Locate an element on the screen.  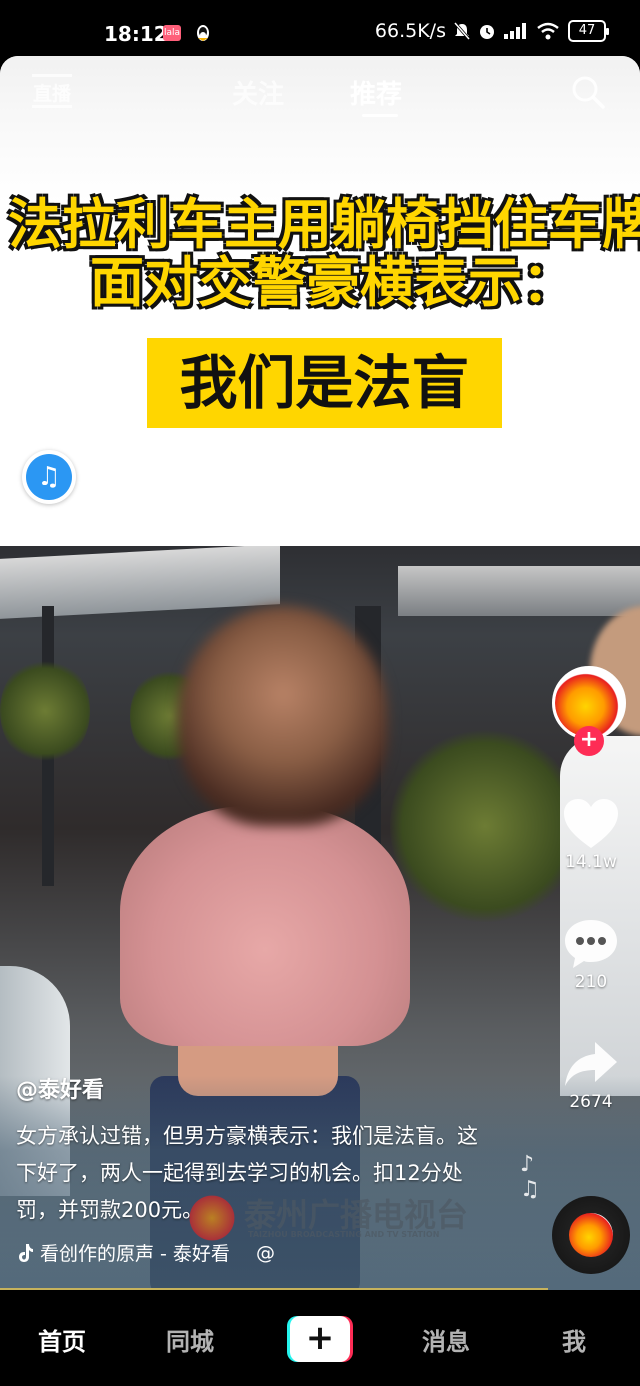
nav-me: 我 is located at coordinates (574, 1339).